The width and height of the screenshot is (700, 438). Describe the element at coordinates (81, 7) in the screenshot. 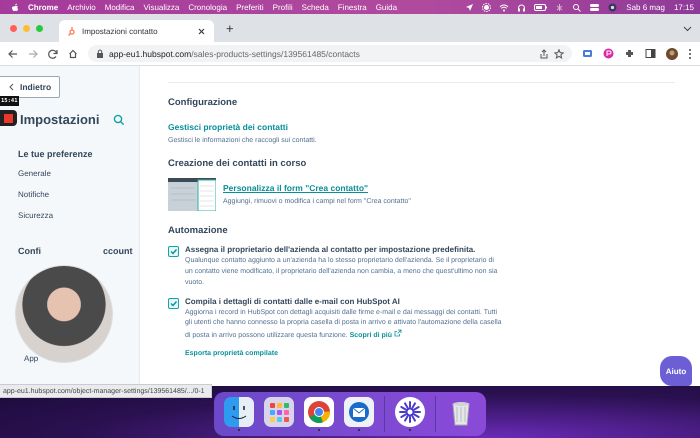

I see `menu-item: Archivio` at that location.